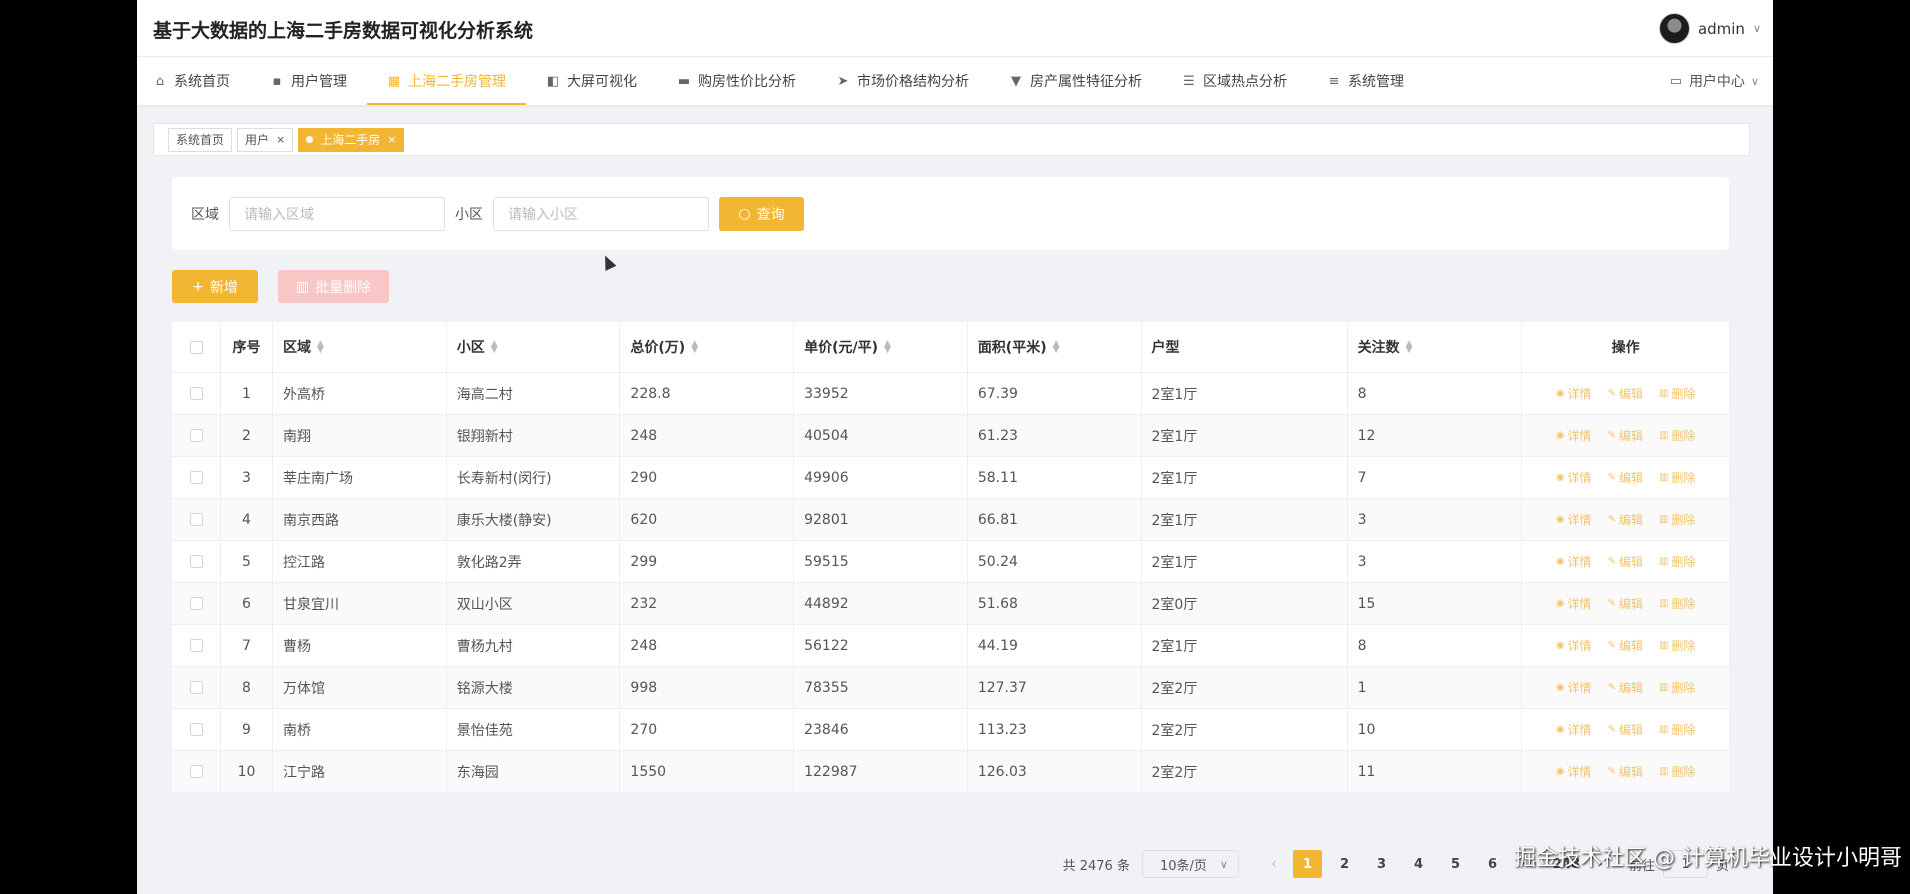 The image size is (1910, 894). Describe the element at coordinates (1075, 81) in the screenshot. I see `menu-item-6: ▼ 房产属性特征分析` at that location.